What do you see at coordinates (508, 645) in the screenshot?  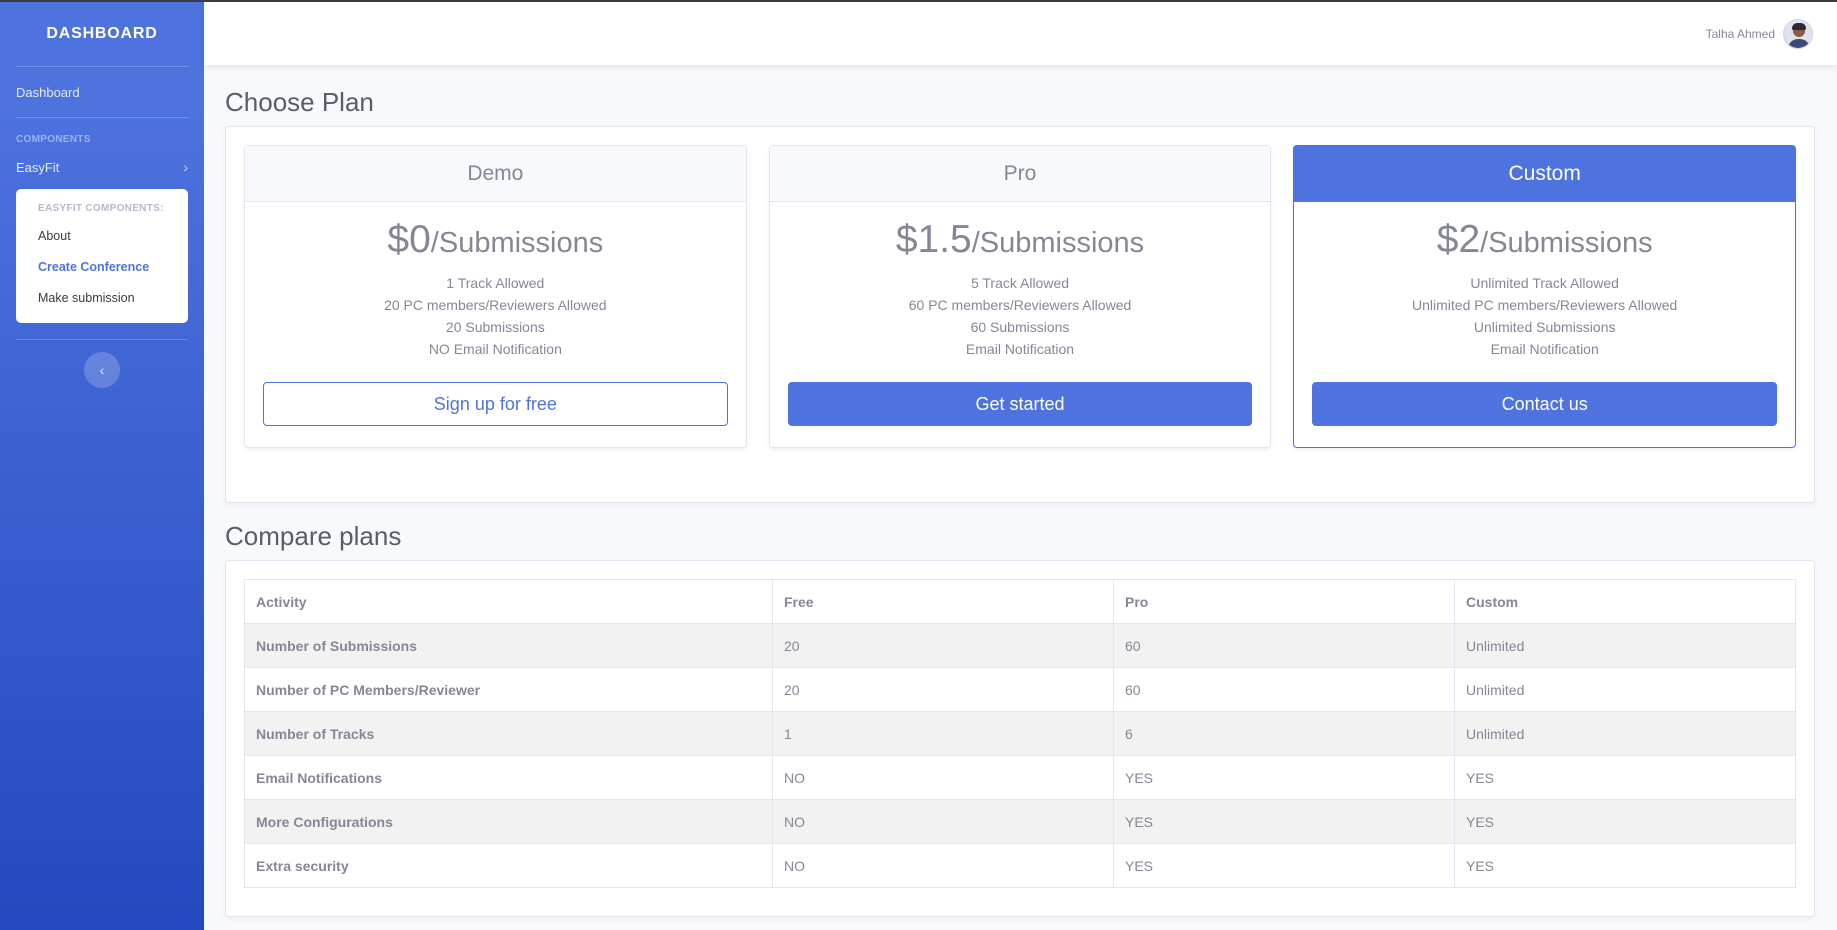 I see `table-cell: Number of Submissions` at bounding box center [508, 645].